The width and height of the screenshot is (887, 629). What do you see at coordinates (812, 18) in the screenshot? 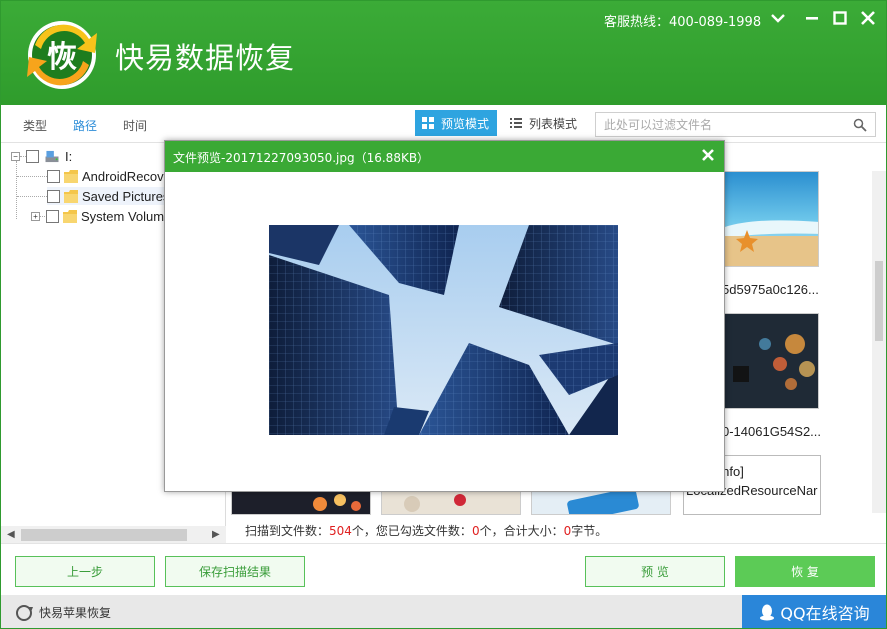
I see `minimize-icon` at bounding box center [812, 18].